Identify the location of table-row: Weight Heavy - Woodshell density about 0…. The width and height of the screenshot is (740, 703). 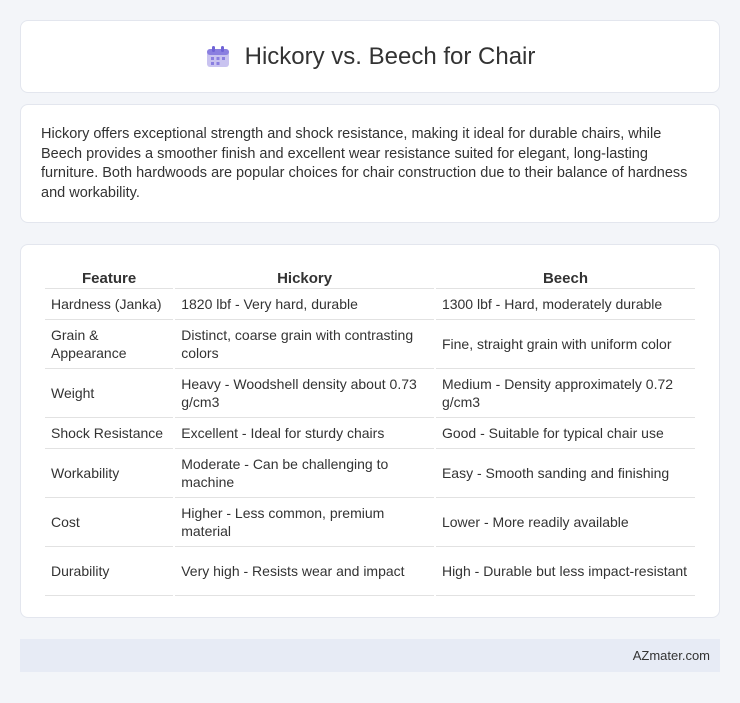
(370, 393).